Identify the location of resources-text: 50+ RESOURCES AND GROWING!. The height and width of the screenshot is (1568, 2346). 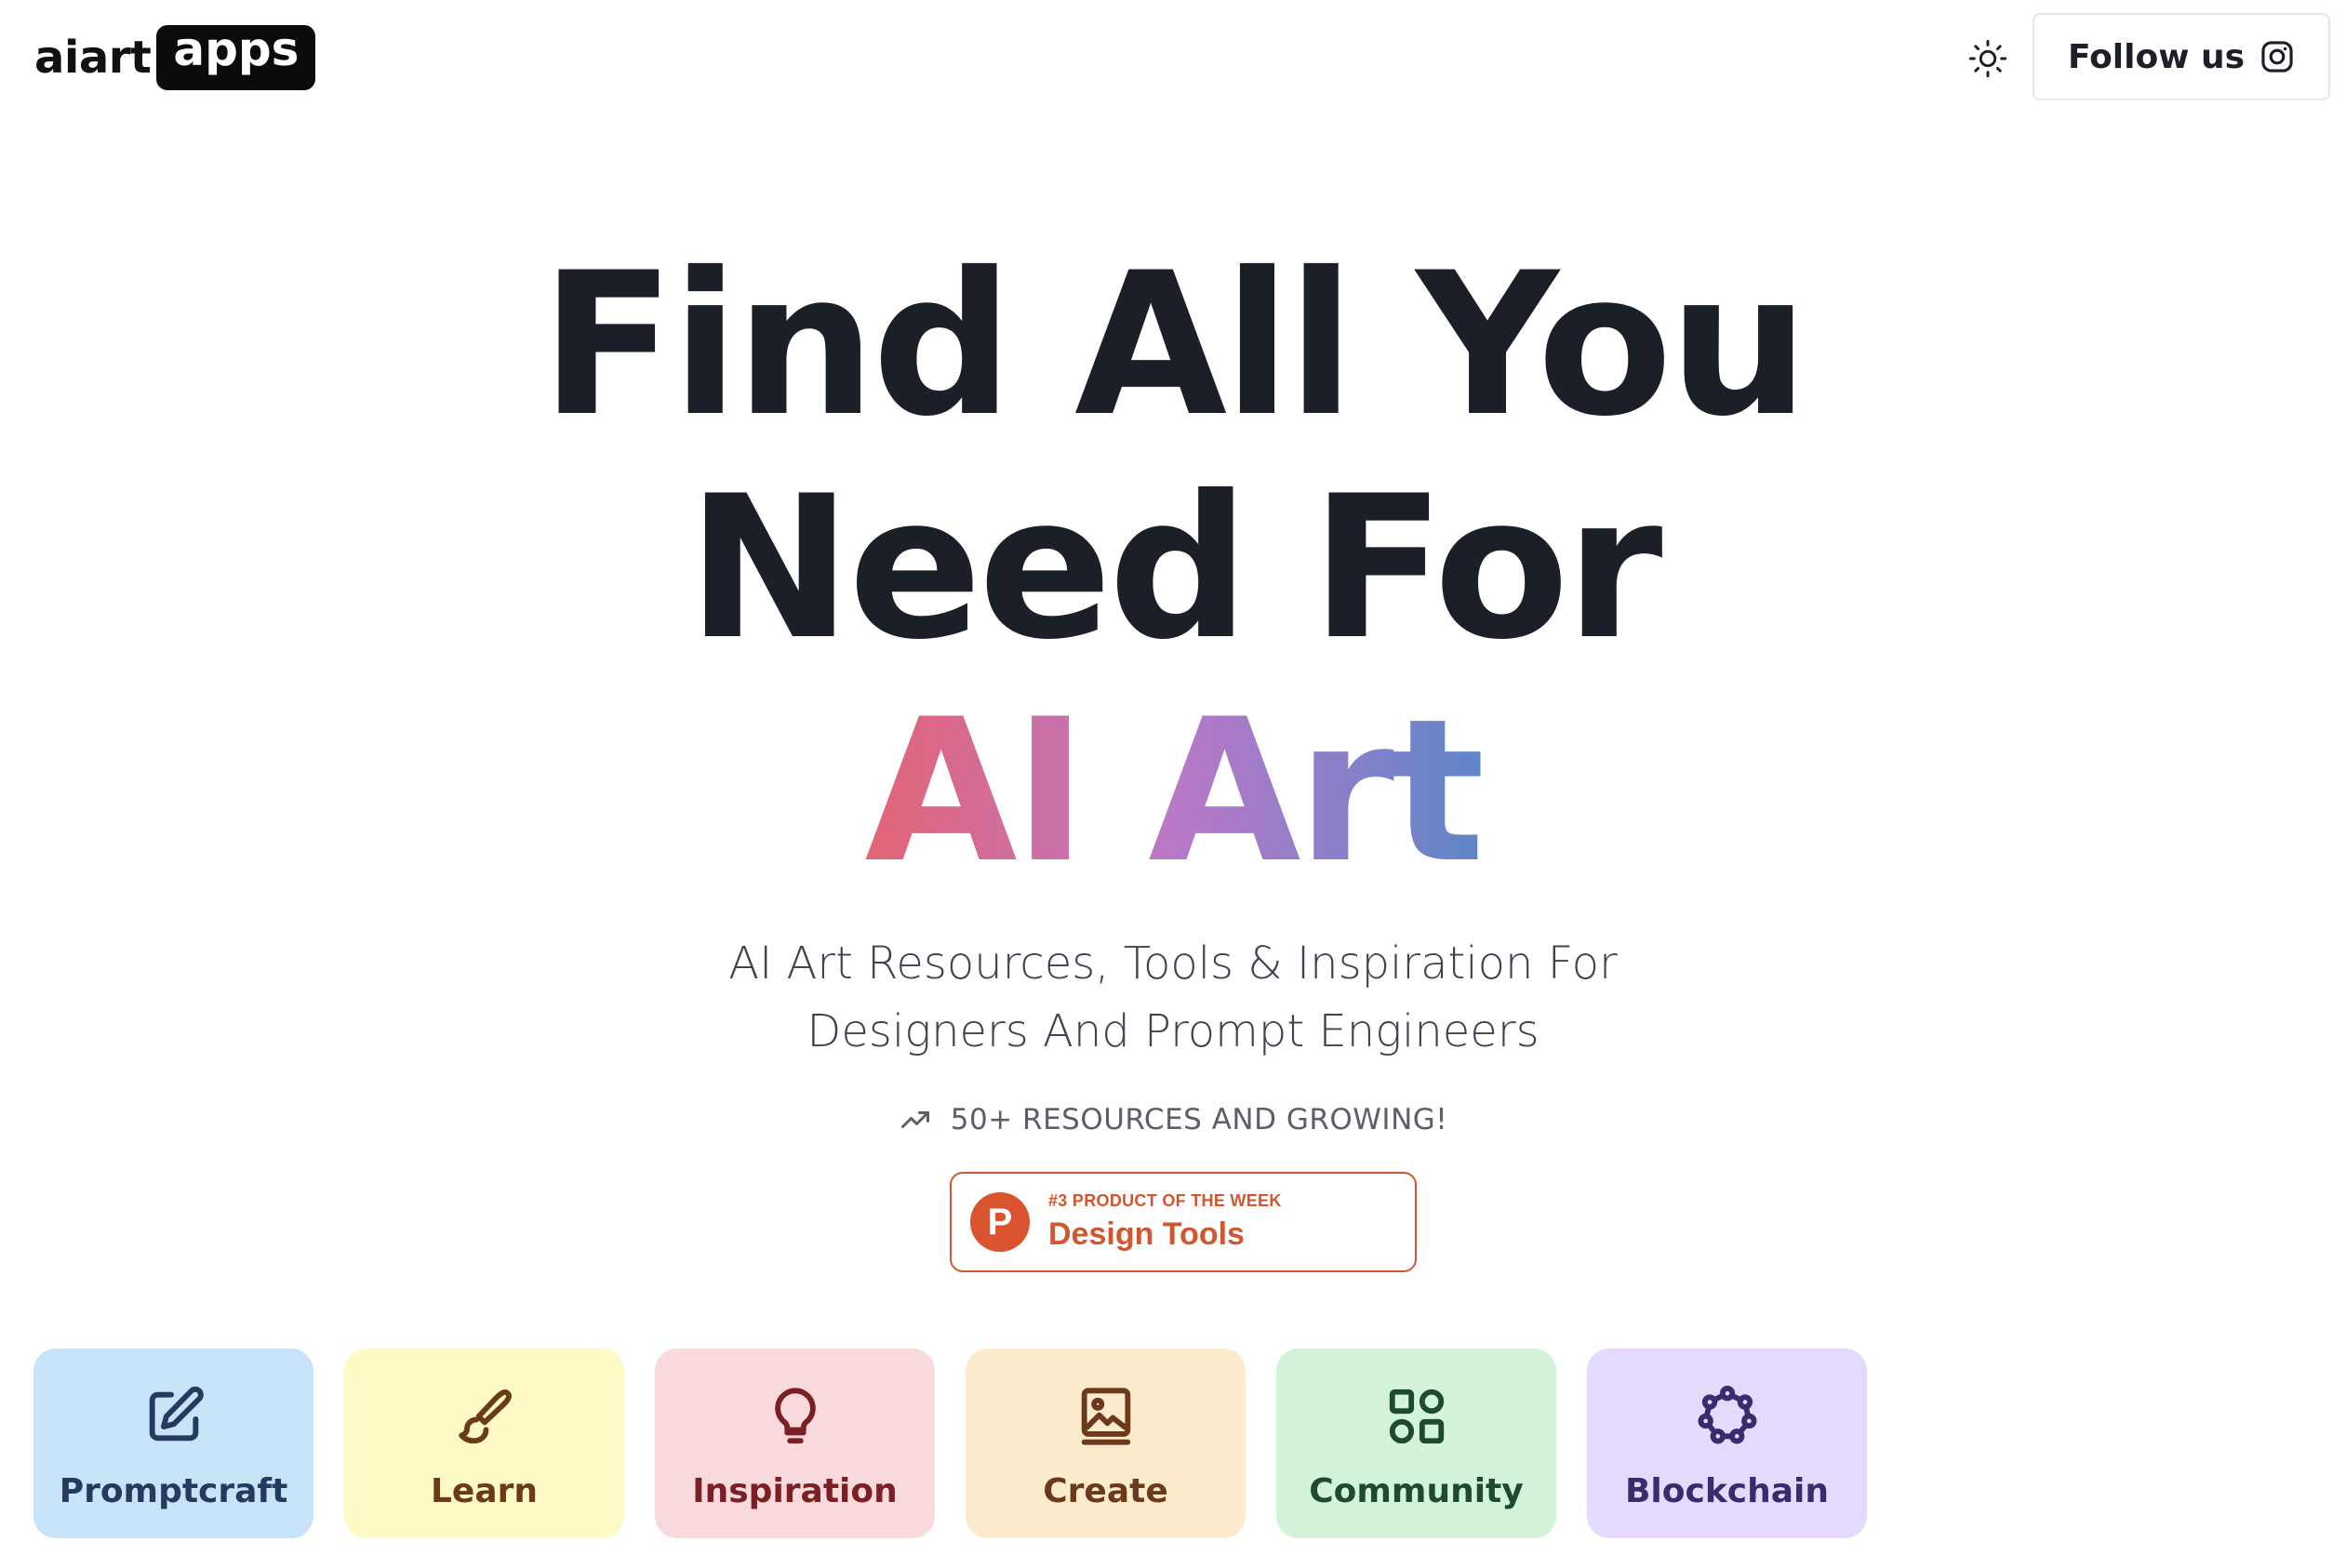
(1199, 1119).